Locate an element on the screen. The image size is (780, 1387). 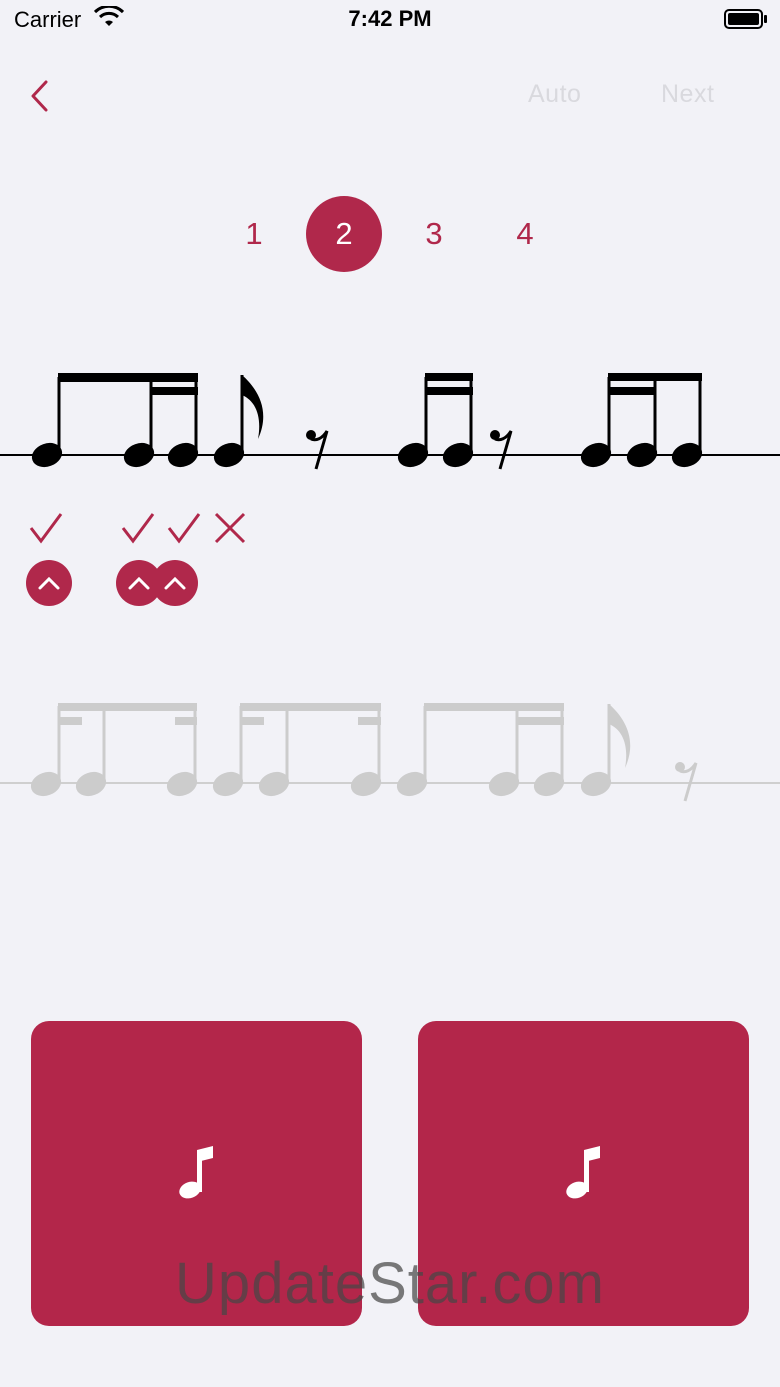
chevron-left-icon is located at coordinates (39, 96).